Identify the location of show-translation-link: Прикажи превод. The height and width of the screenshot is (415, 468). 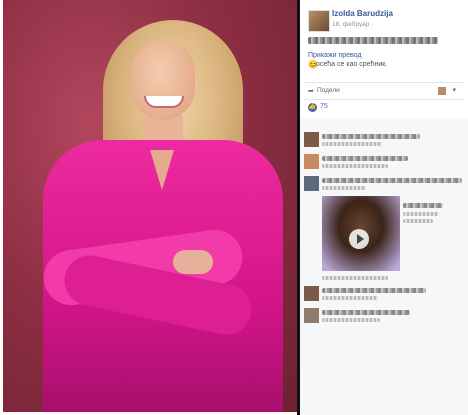
(335, 55).